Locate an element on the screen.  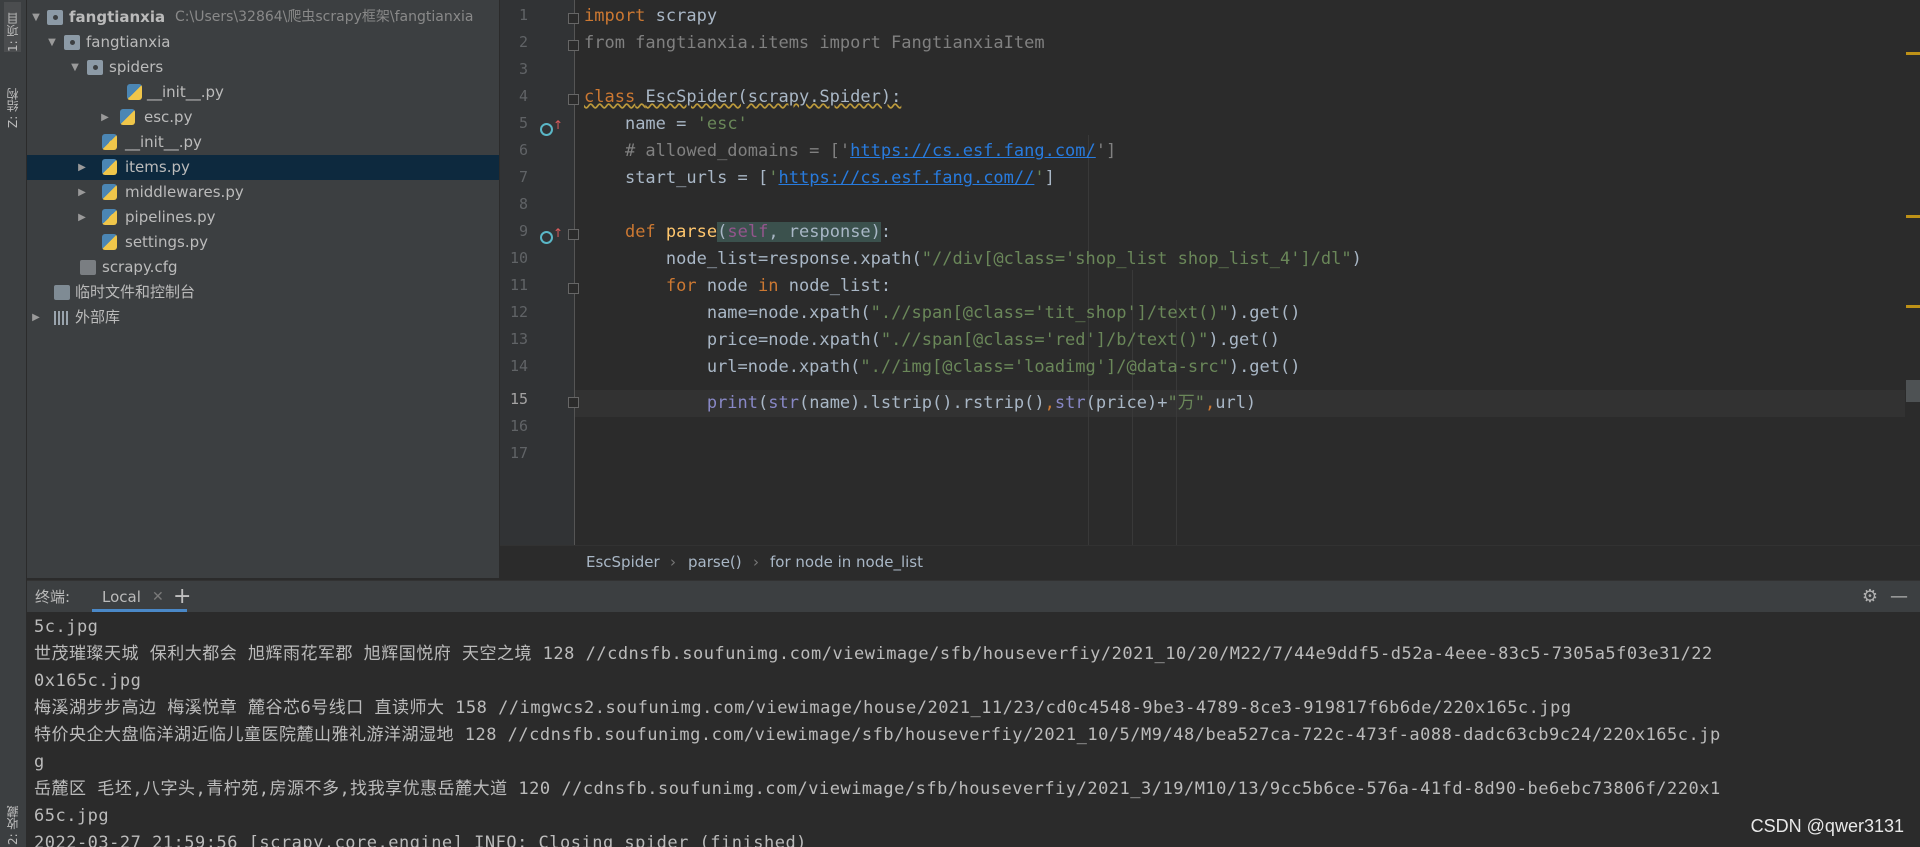
terminal-line: 5c.jpg is located at coordinates (66, 627).